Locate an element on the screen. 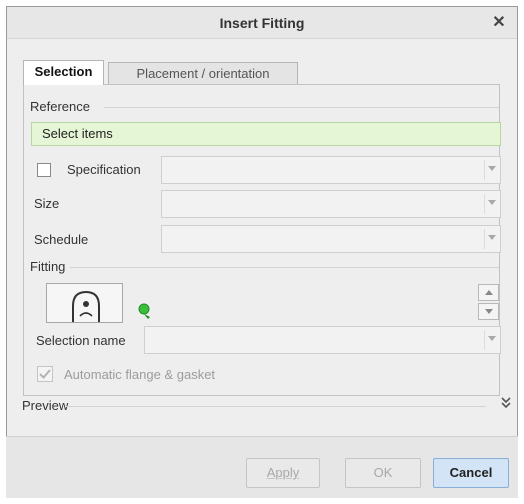 This screenshot has width=524, height=504. reference-section-label: Reference is located at coordinates (62, 106).